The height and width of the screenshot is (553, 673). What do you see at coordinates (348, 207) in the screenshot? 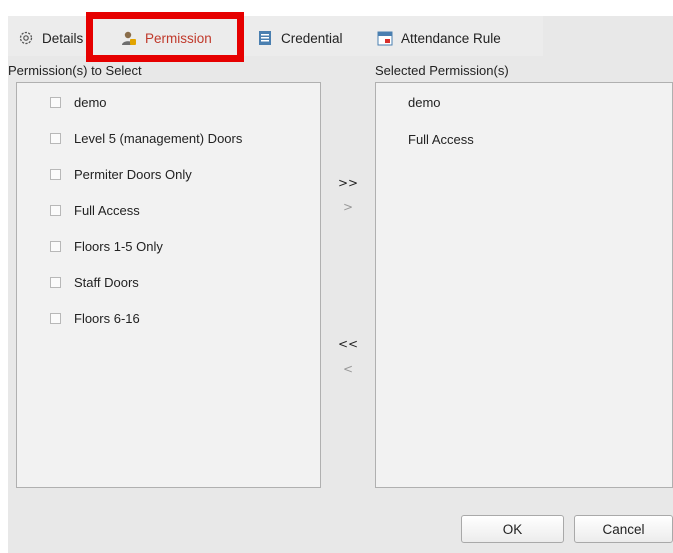
I see `add-button: >` at bounding box center [348, 207].